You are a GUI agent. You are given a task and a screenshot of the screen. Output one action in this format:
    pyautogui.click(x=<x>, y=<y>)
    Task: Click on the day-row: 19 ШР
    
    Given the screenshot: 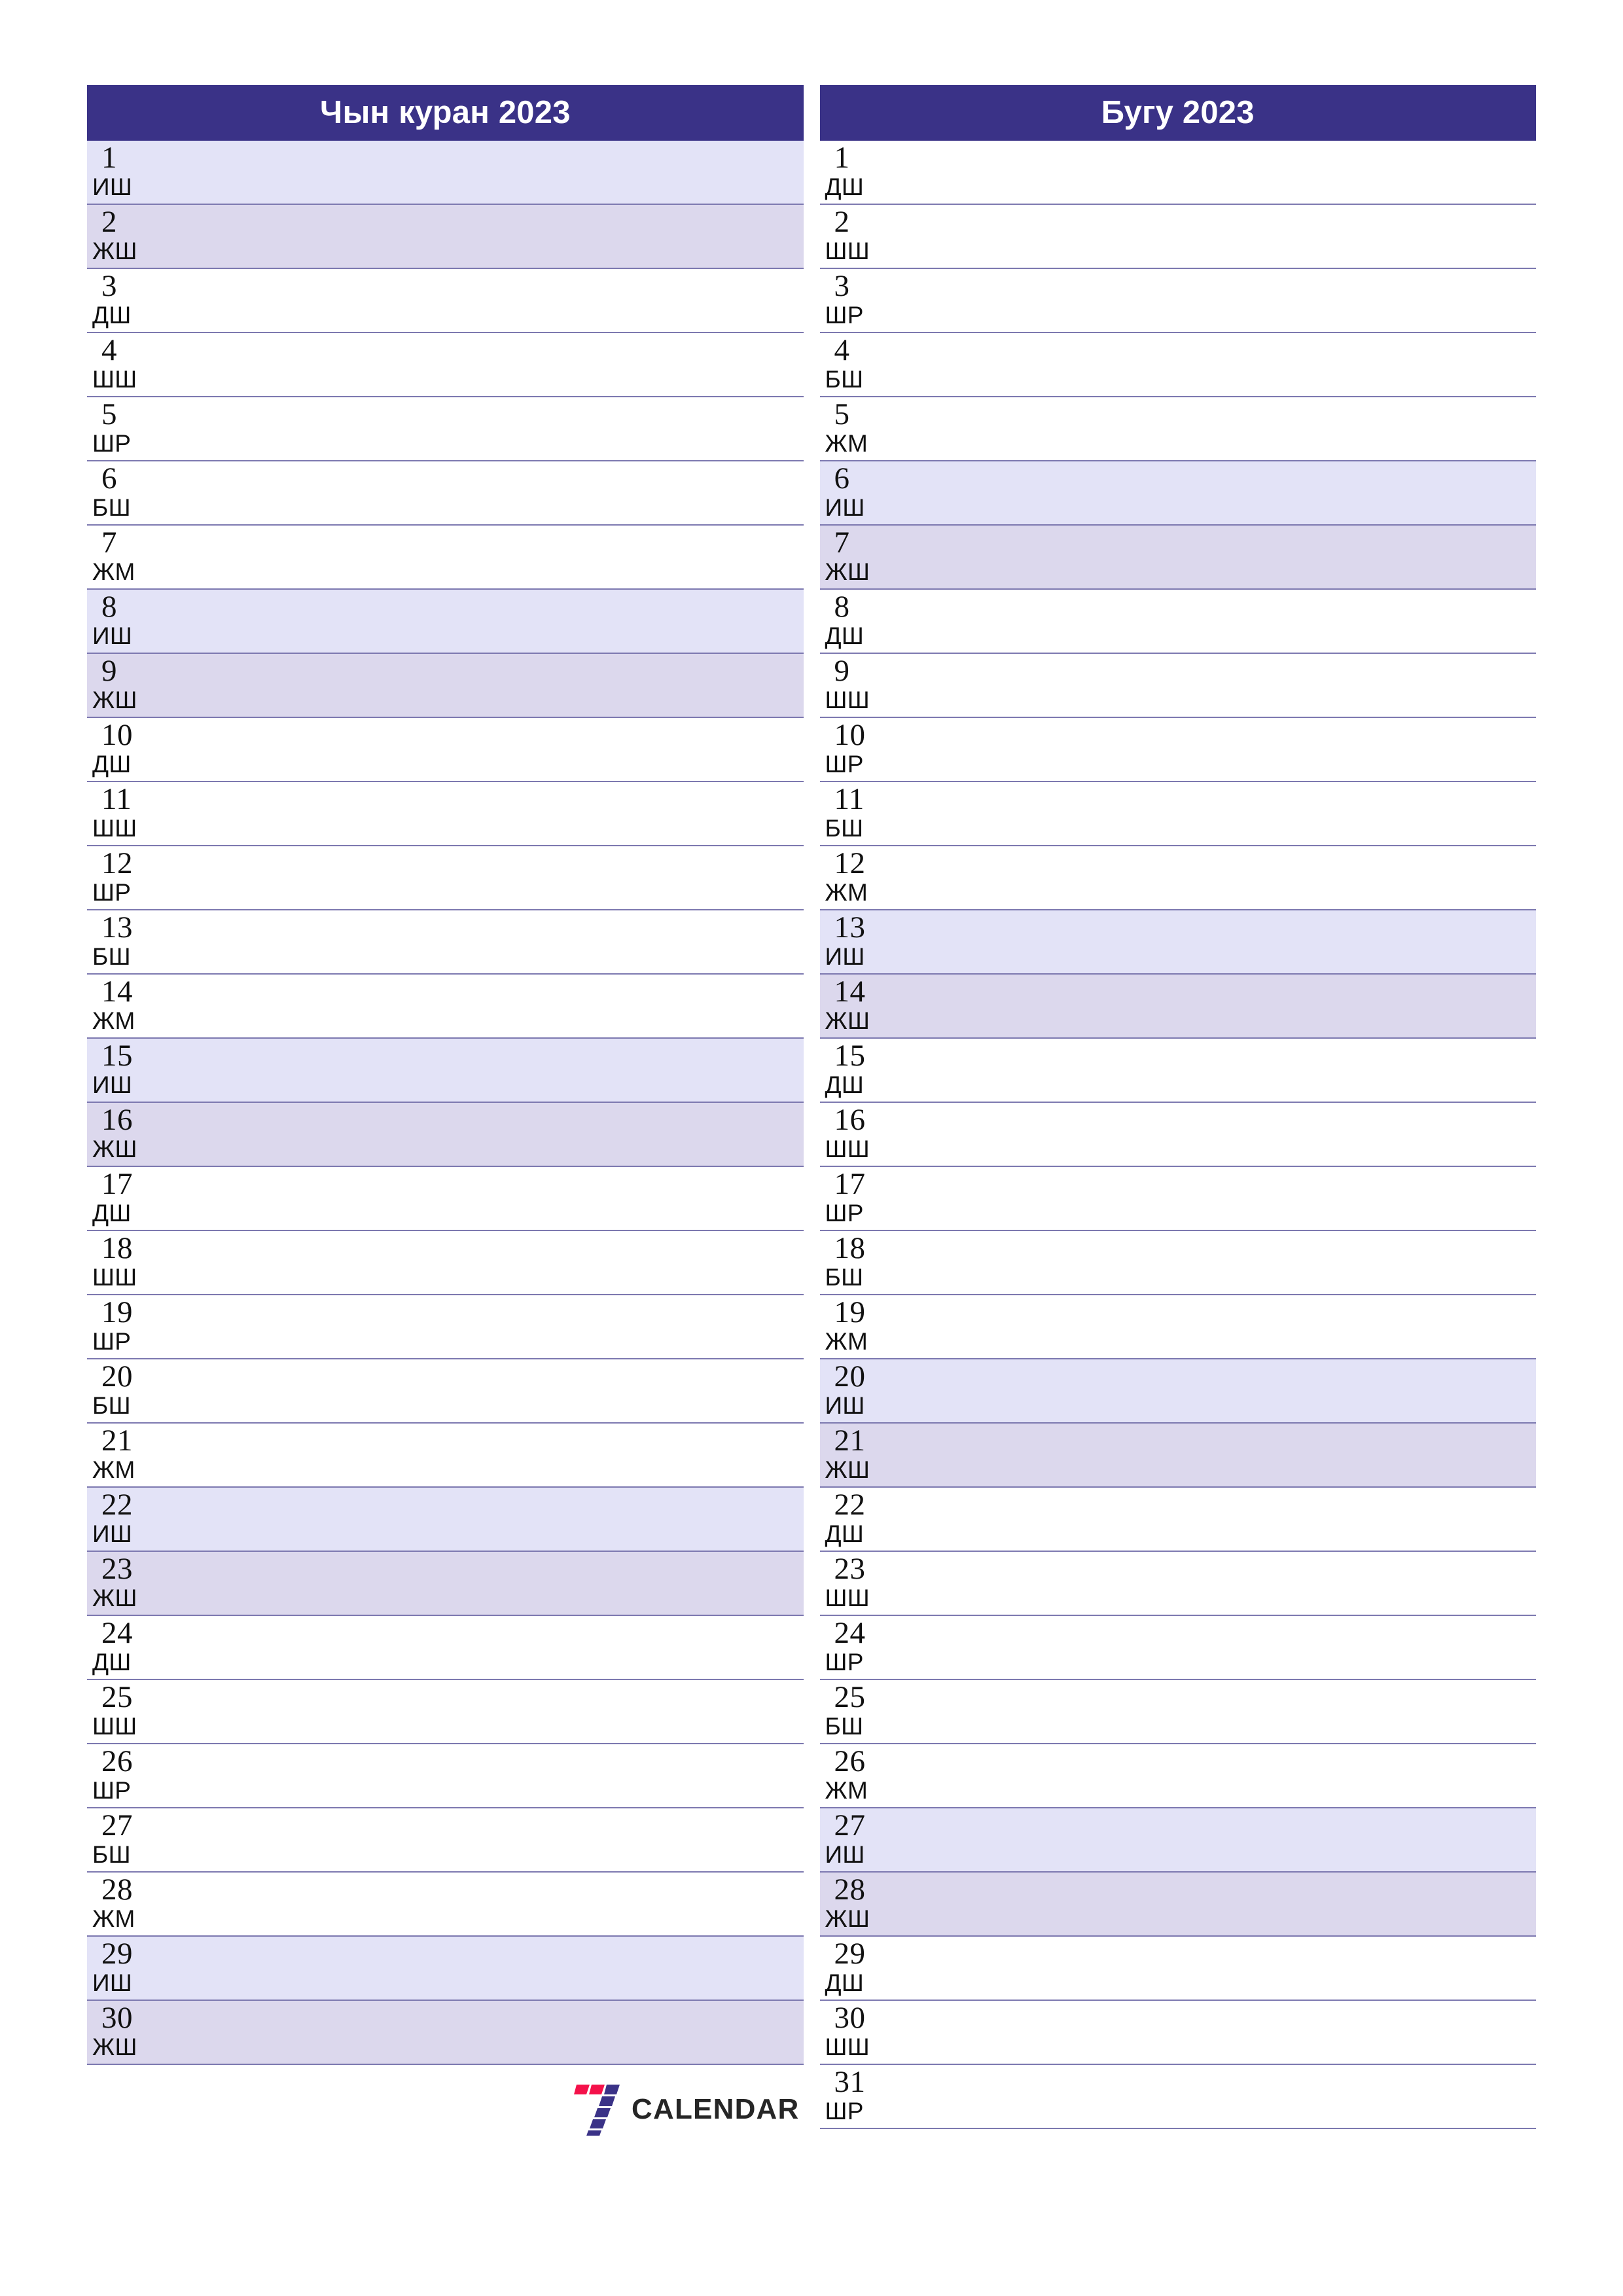 What is the action you would take?
    pyautogui.click(x=445, y=1327)
    